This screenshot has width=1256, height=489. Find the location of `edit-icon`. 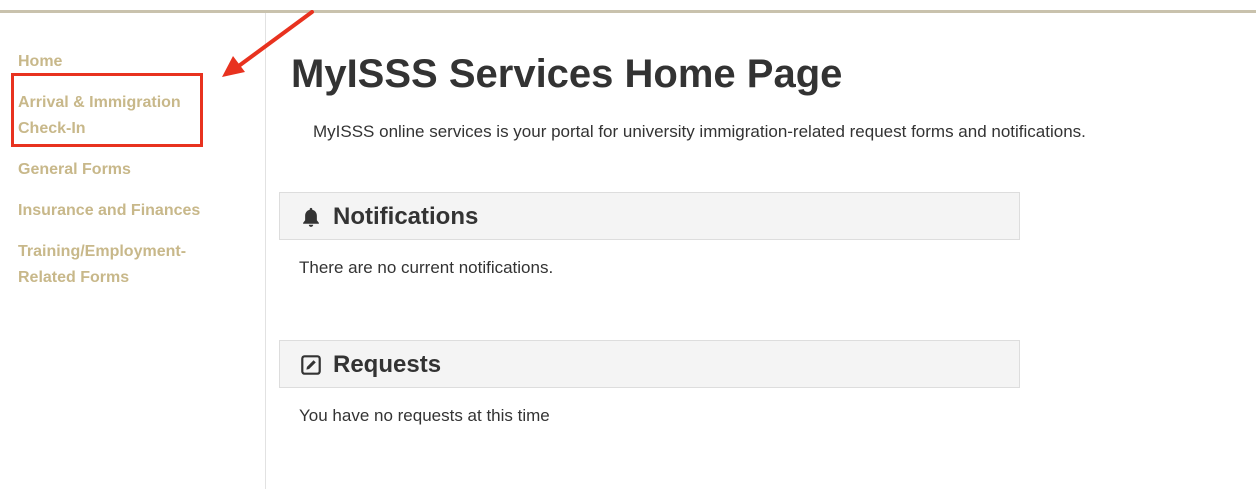

edit-icon is located at coordinates (311, 365).